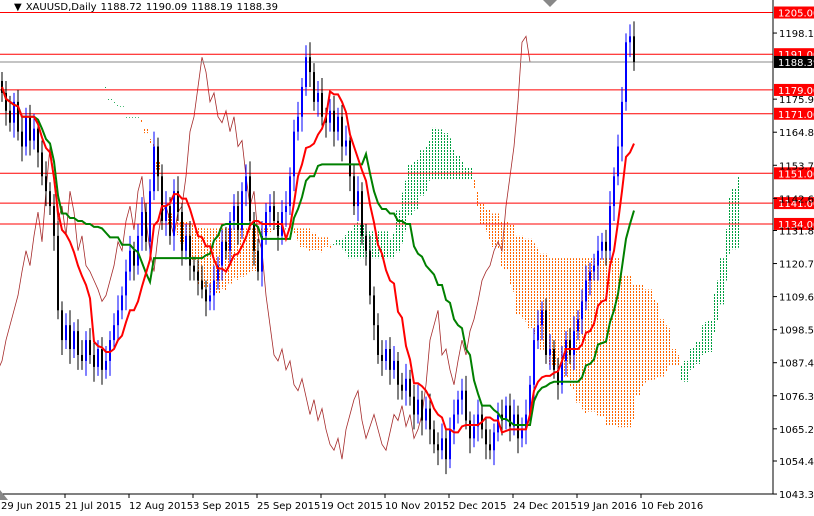  I want to click on price-tick-label: 1098.50, so click(796, 331).